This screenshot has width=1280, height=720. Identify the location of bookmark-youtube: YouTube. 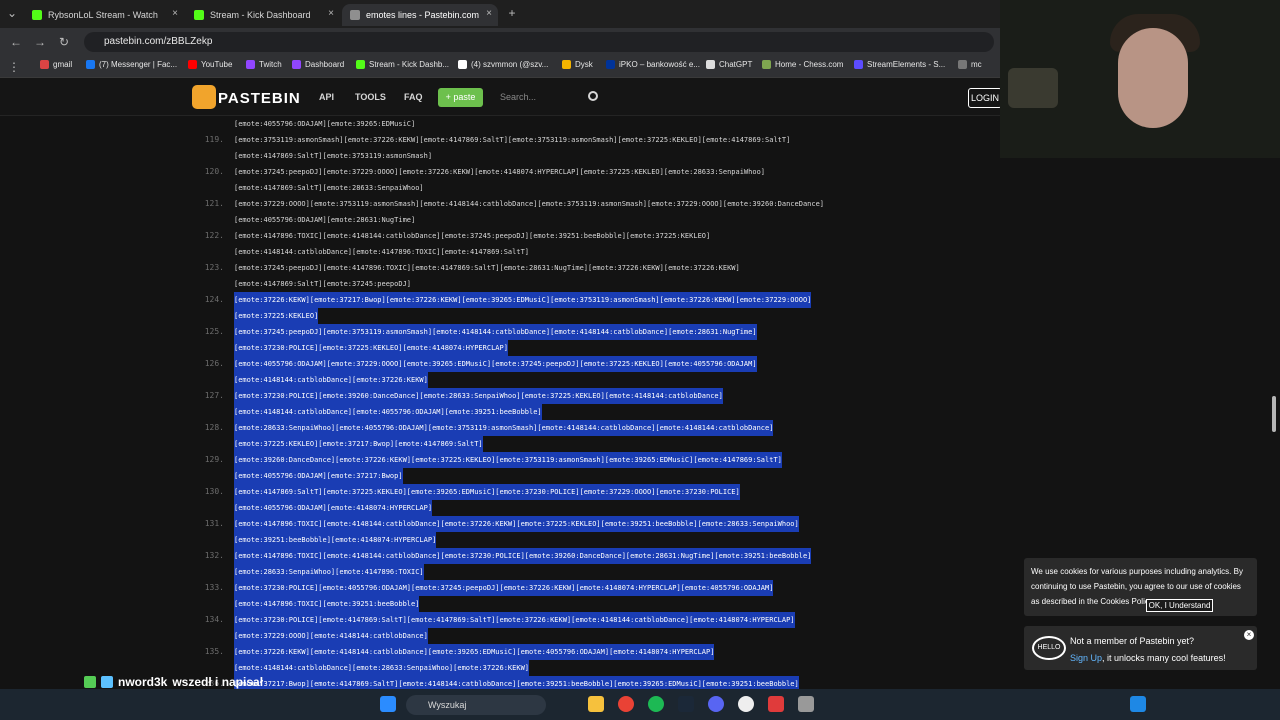
(210, 64).